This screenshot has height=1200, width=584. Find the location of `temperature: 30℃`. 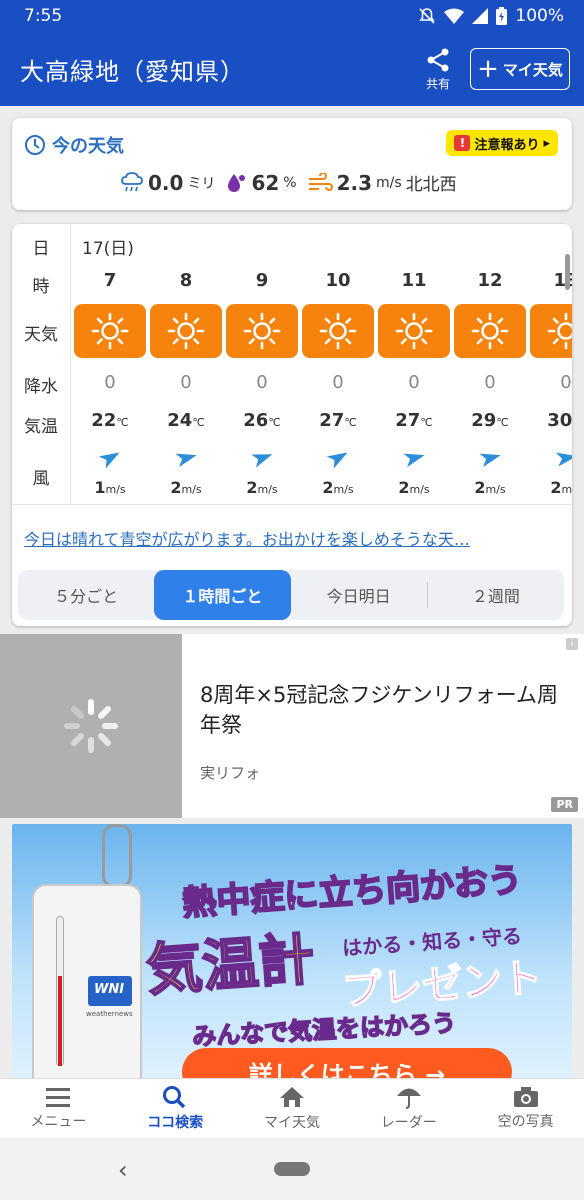

temperature: 30℃ is located at coordinates (550, 420).